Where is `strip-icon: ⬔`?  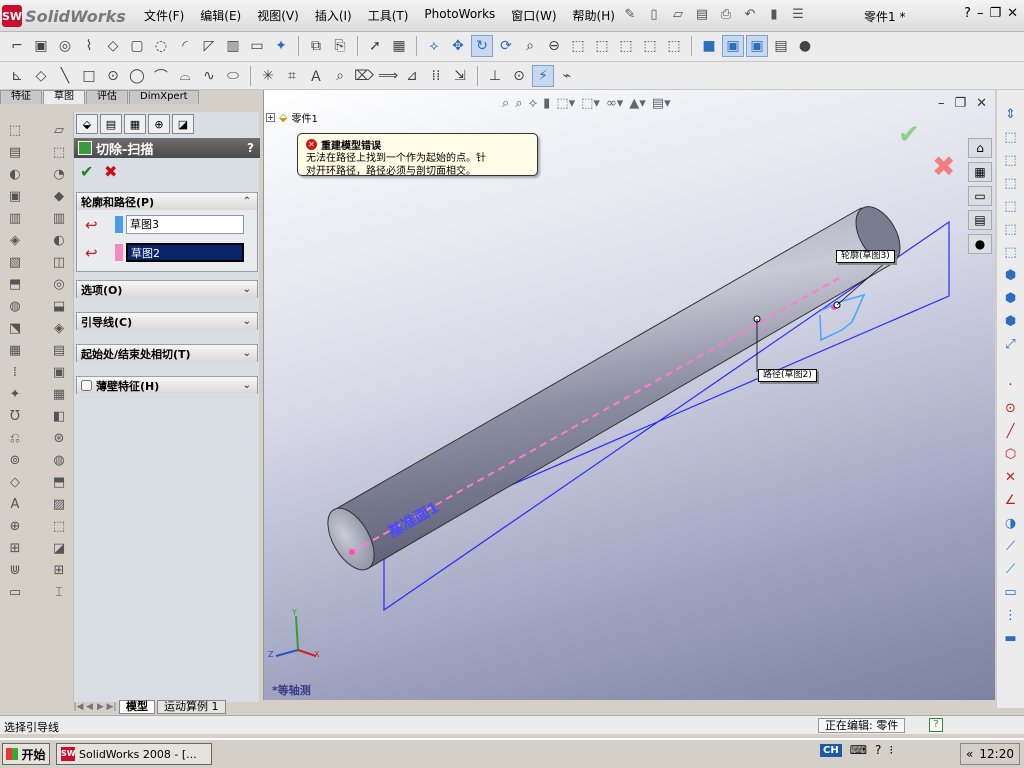
strip-icon: ⬔ is located at coordinates (15, 328).